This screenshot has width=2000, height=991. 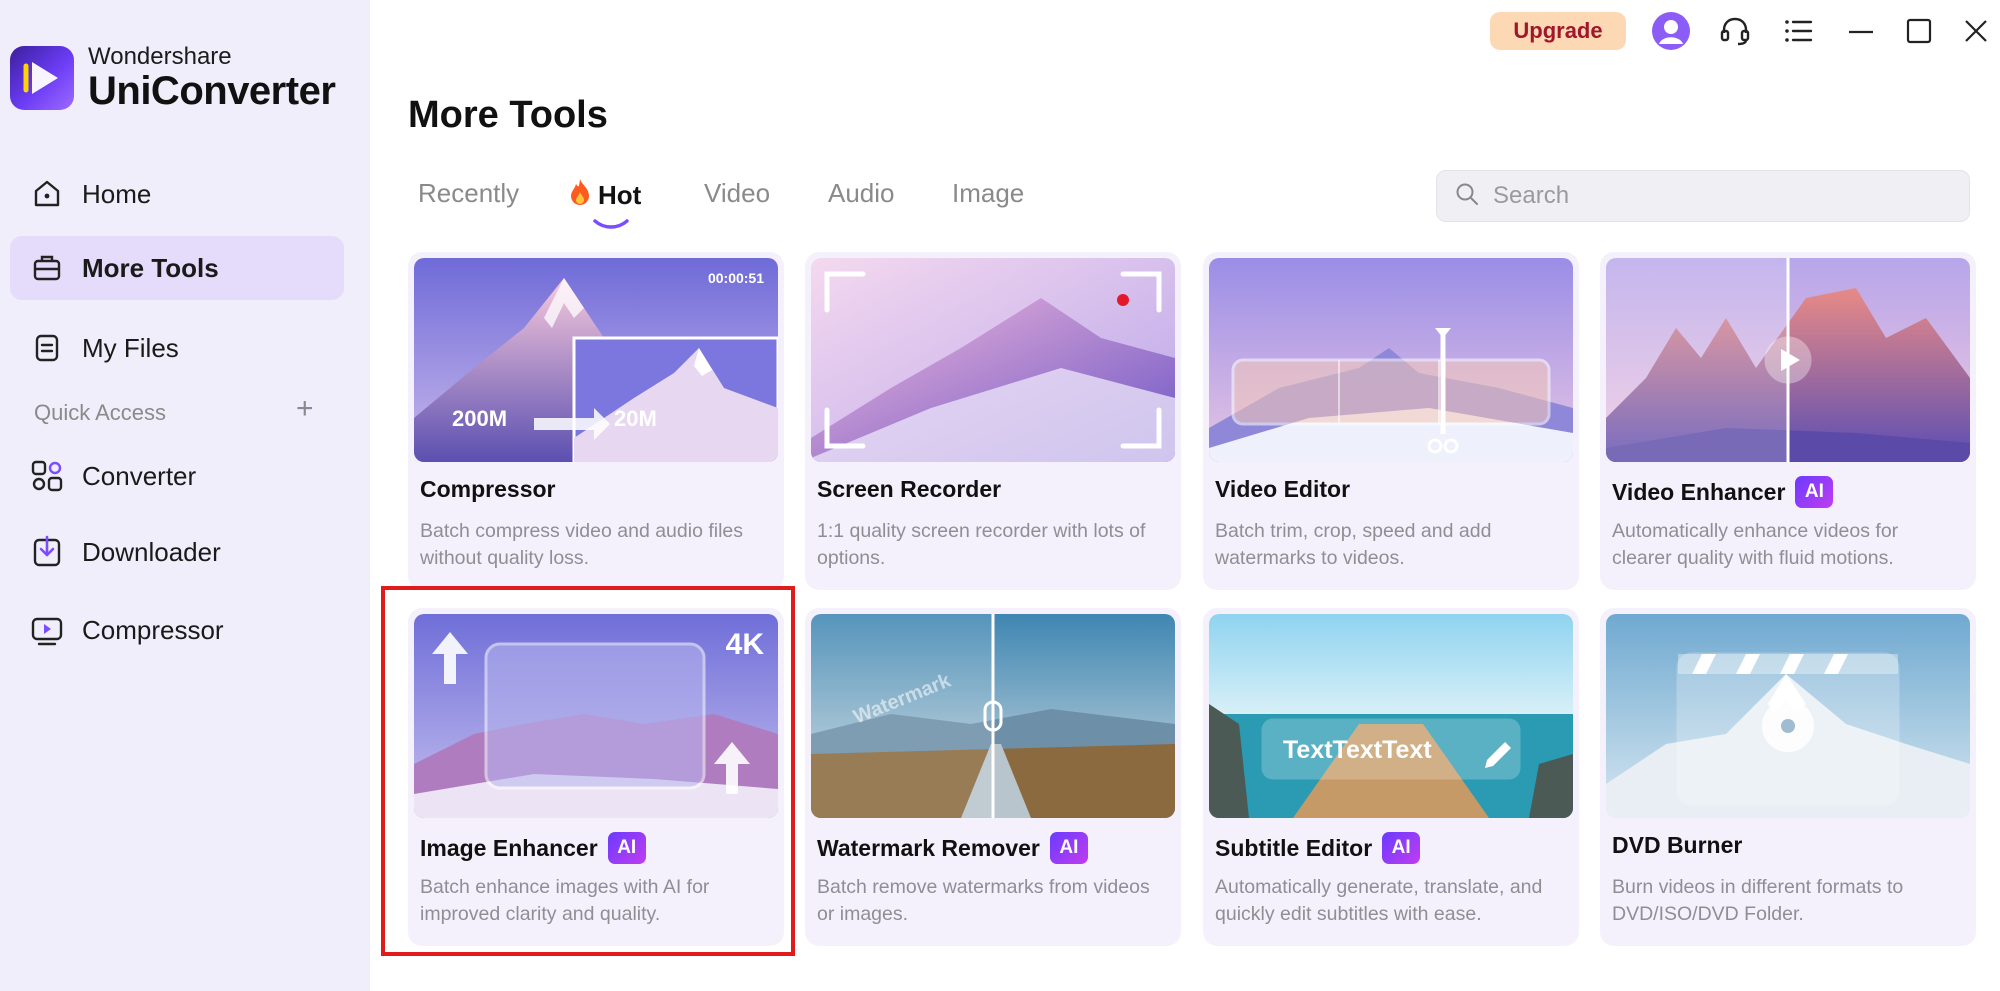 I want to click on sidebar-item-my-files: My Files, so click(x=177, y=348).